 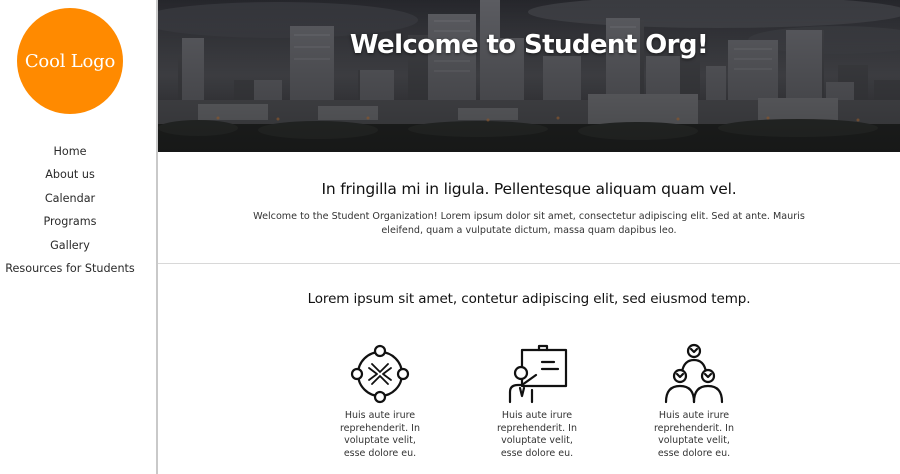 I want to click on nav-item-gallery: Gallery, so click(x=70, y=247).